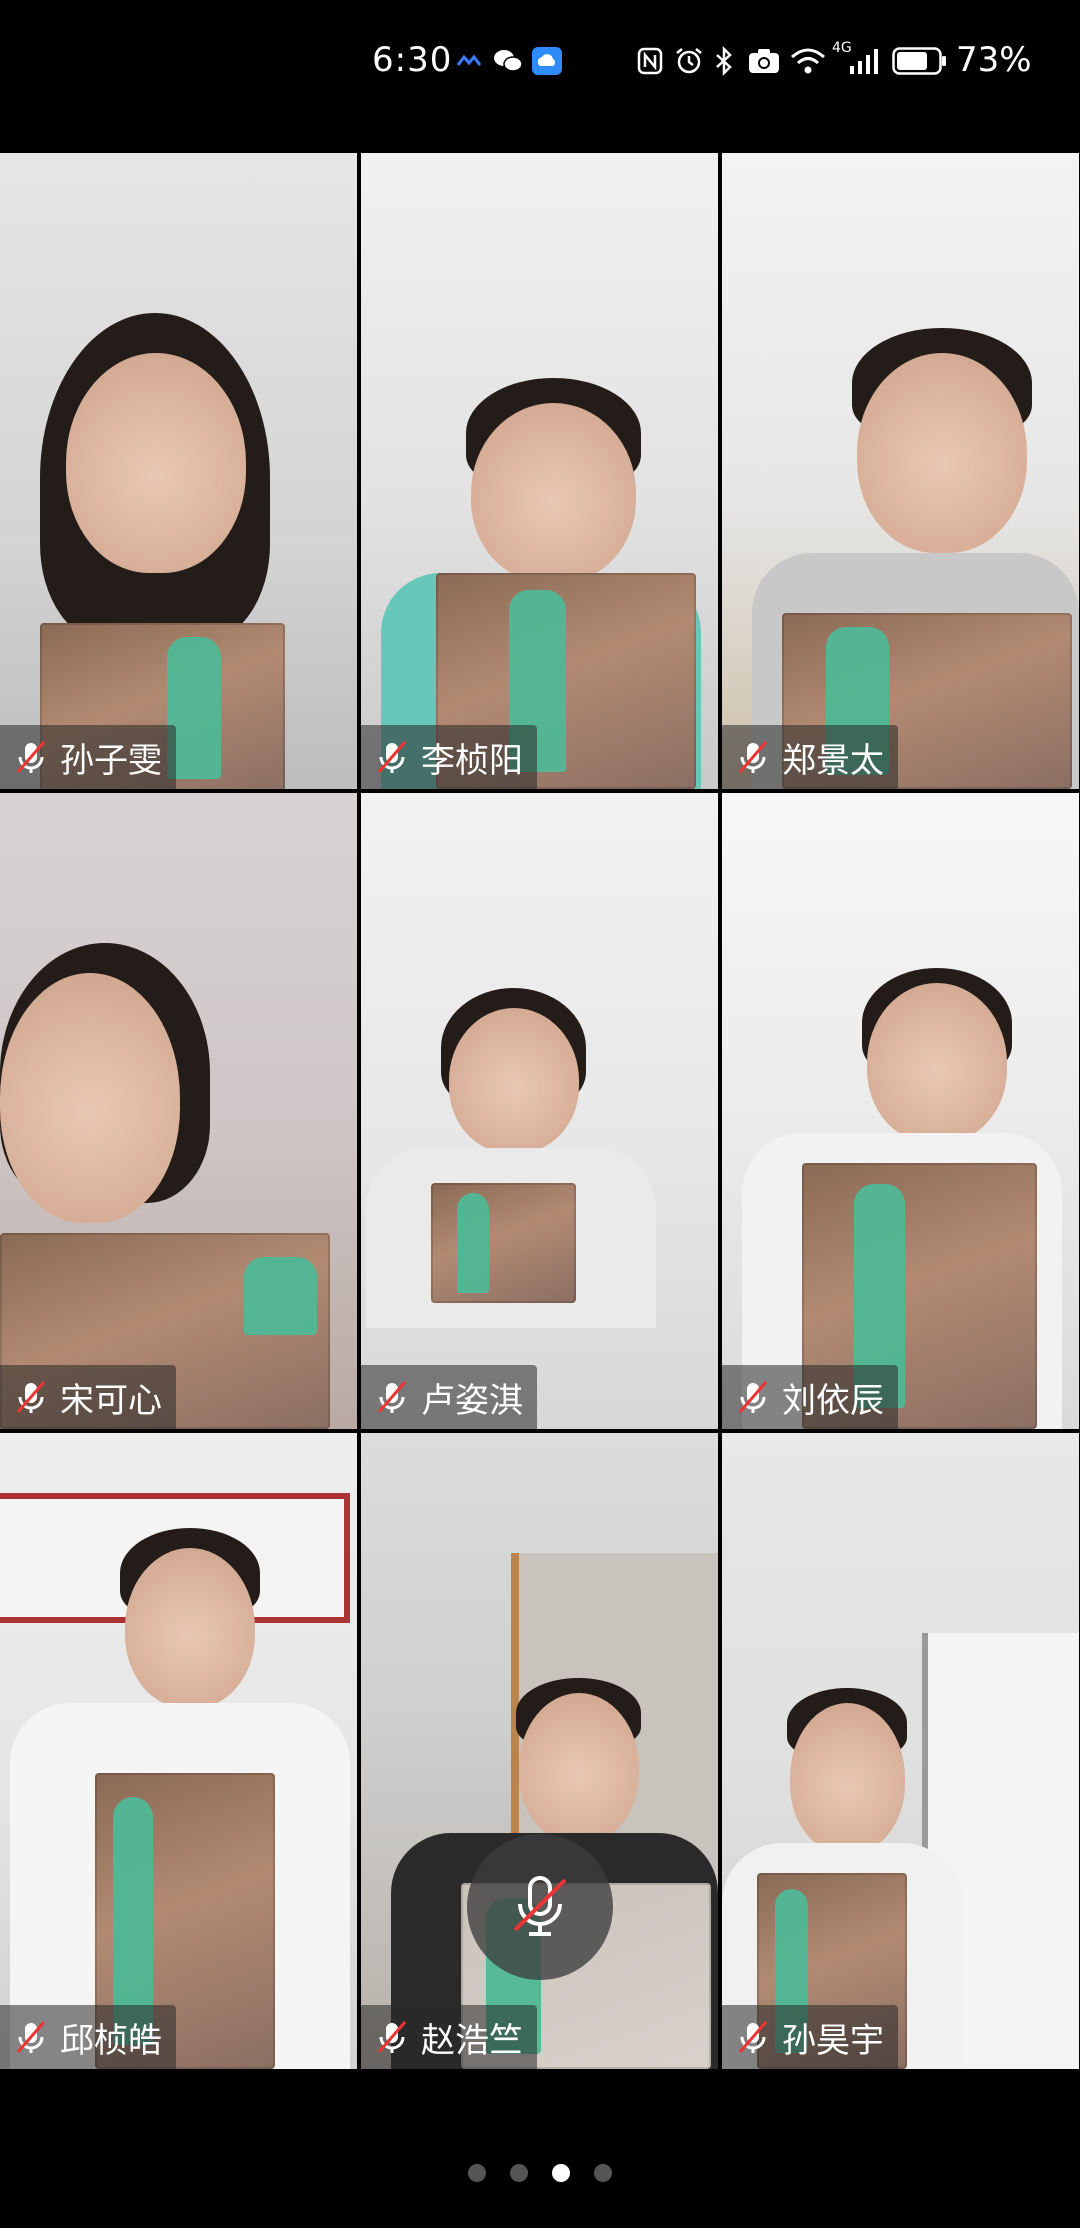  Describe the element at coordinates (111, 1400) in the screenshot. I see `participant-name: 宋可心` at that location.